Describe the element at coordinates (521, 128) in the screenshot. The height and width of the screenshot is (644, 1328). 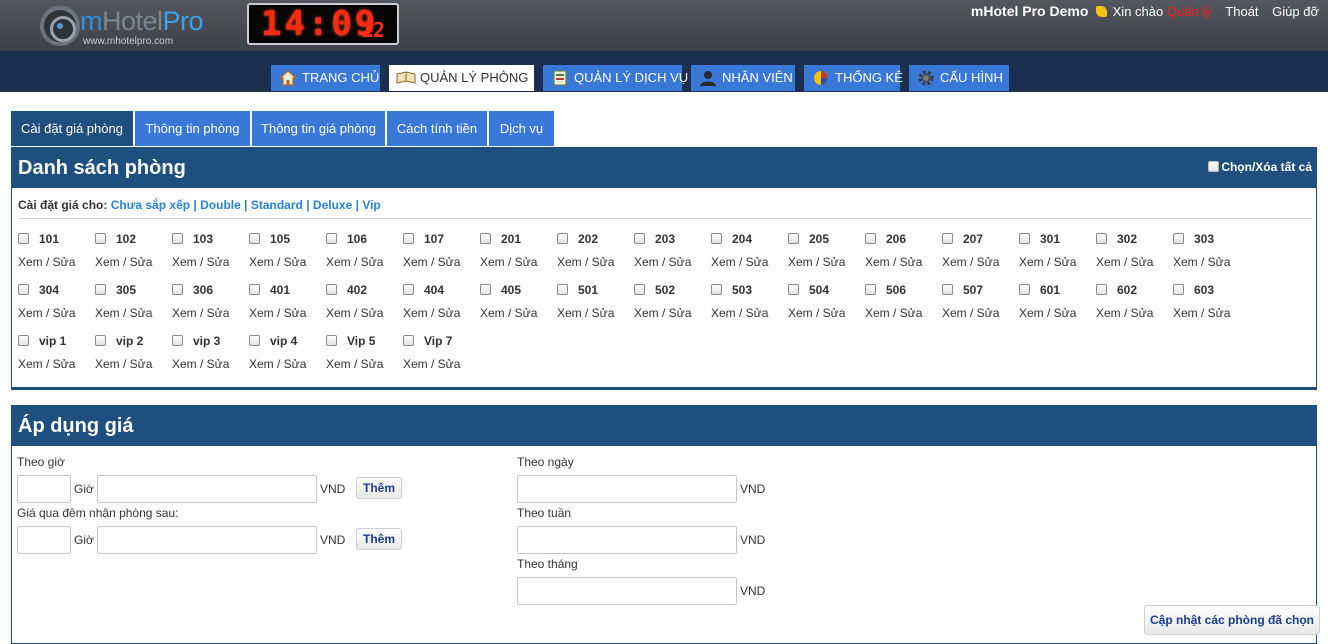
I see `tab-dich-vu: Dịch vụ` at that location.